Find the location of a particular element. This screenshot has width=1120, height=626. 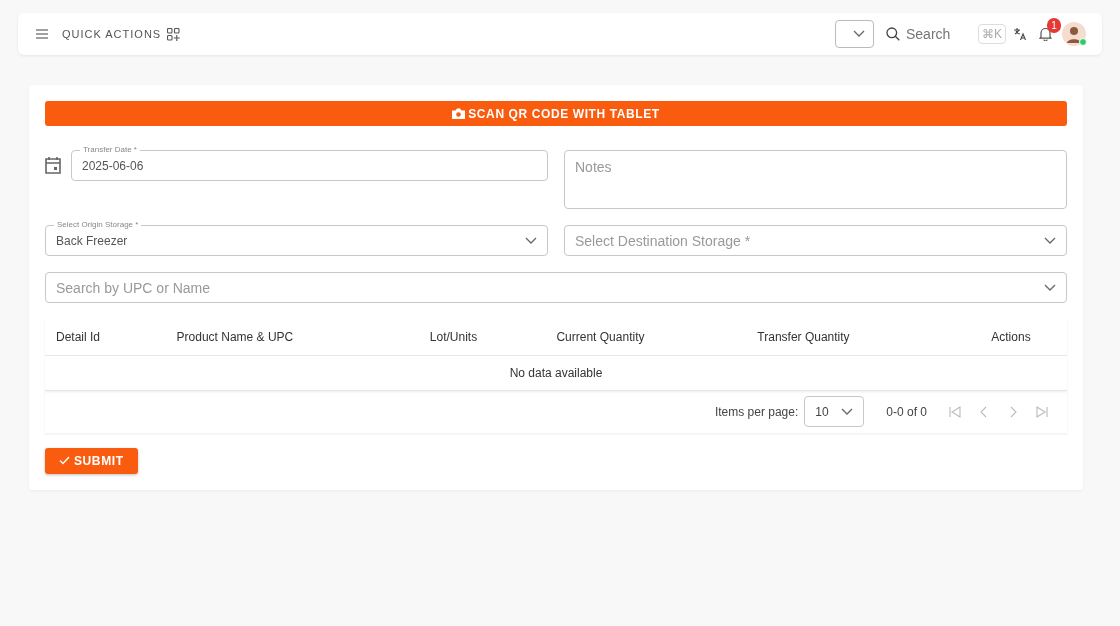

avatar is located at coordinates (1074, 34).